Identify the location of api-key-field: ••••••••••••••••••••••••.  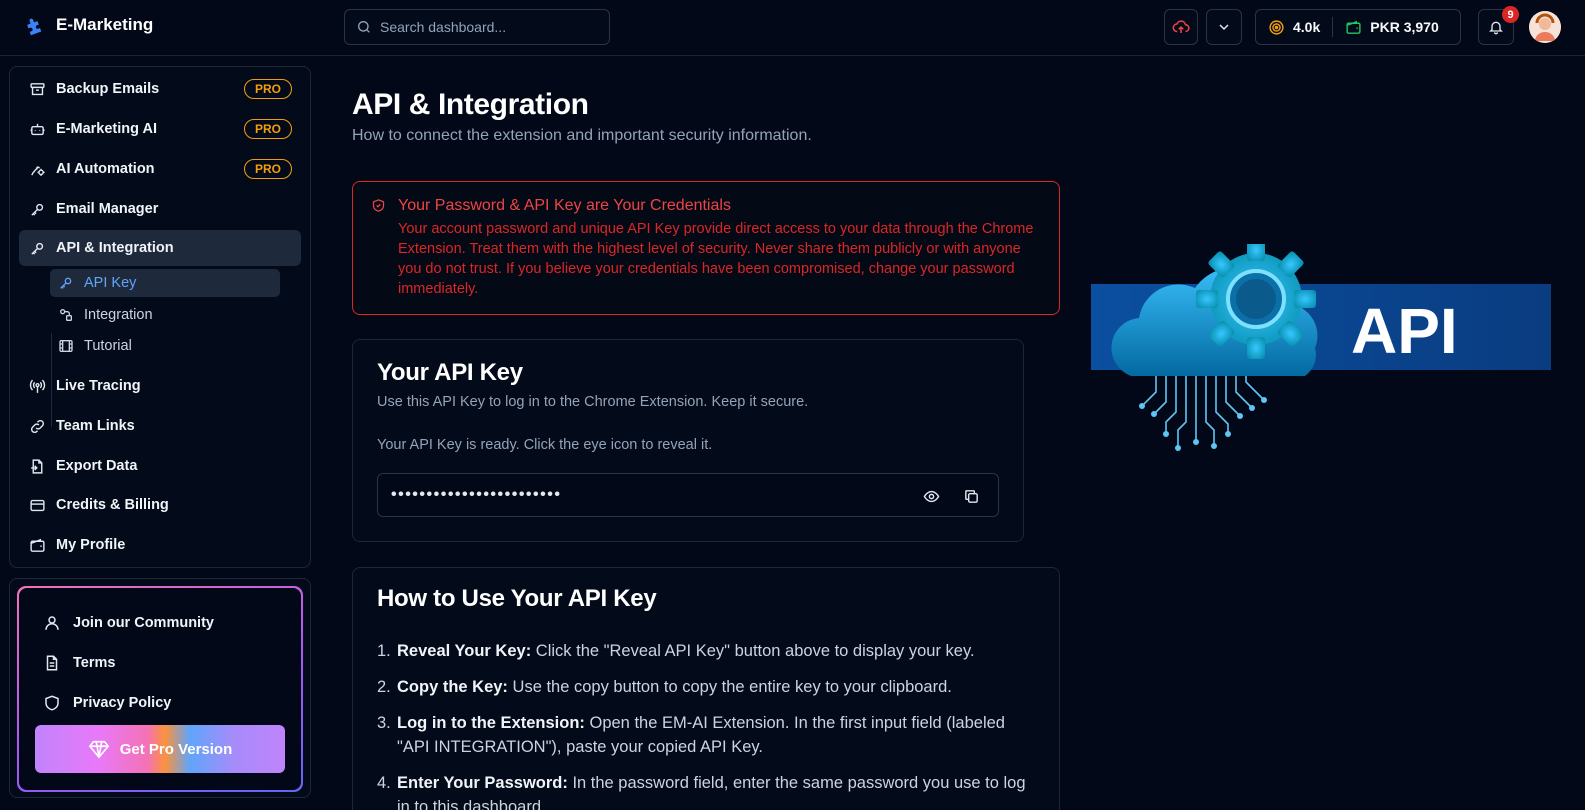
(688, 495).